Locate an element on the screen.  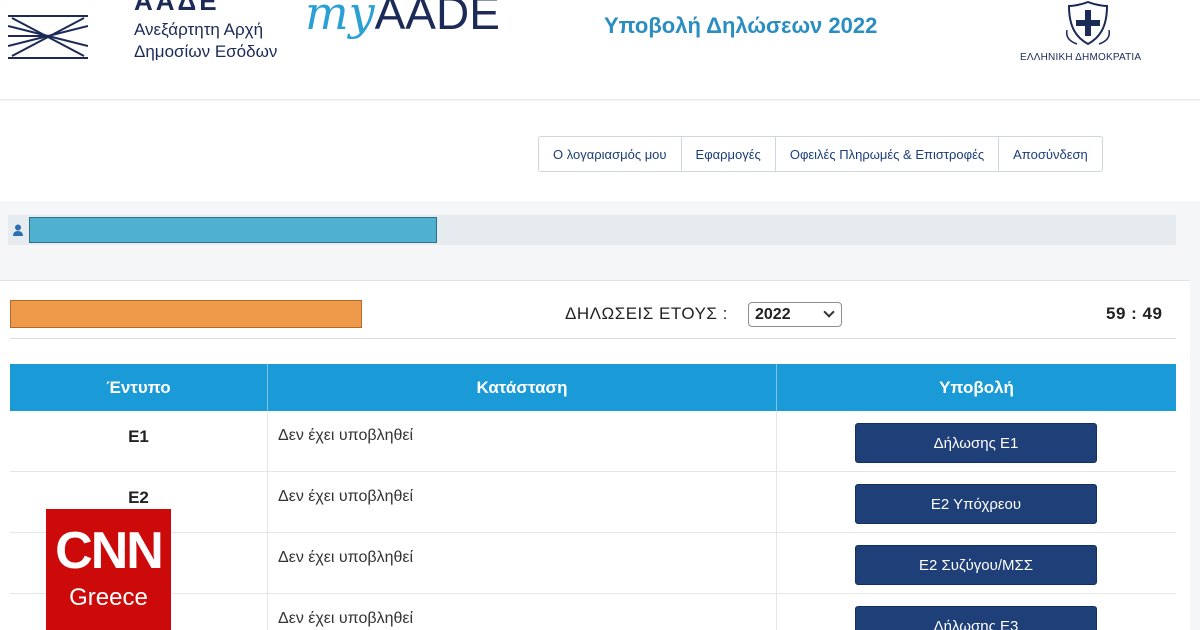
form-cell: Ε1 is located at coordinates (139, 441).